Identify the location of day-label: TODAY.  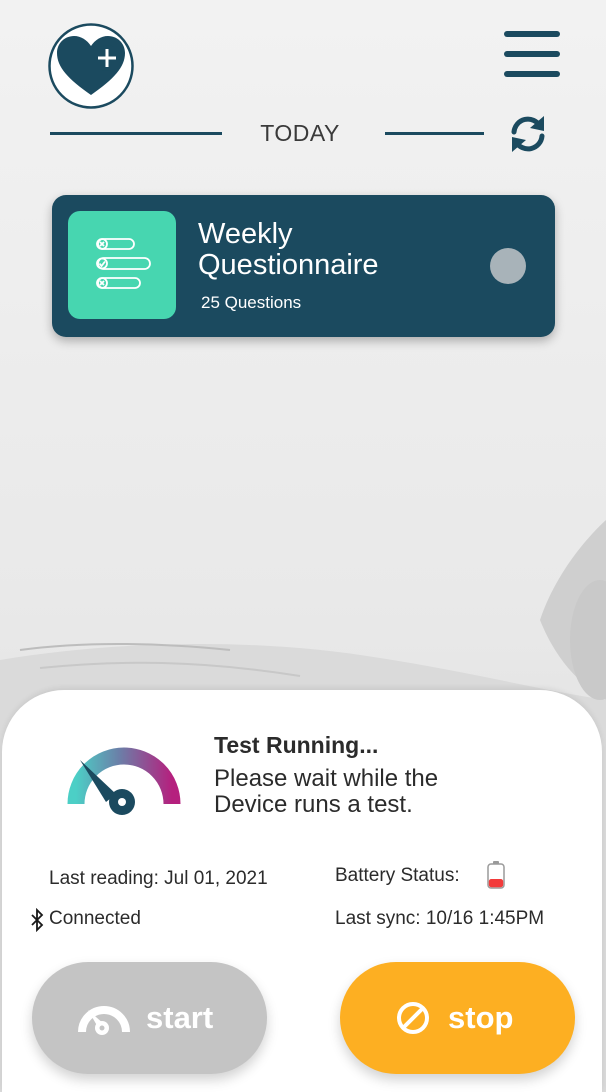
(300, 133).